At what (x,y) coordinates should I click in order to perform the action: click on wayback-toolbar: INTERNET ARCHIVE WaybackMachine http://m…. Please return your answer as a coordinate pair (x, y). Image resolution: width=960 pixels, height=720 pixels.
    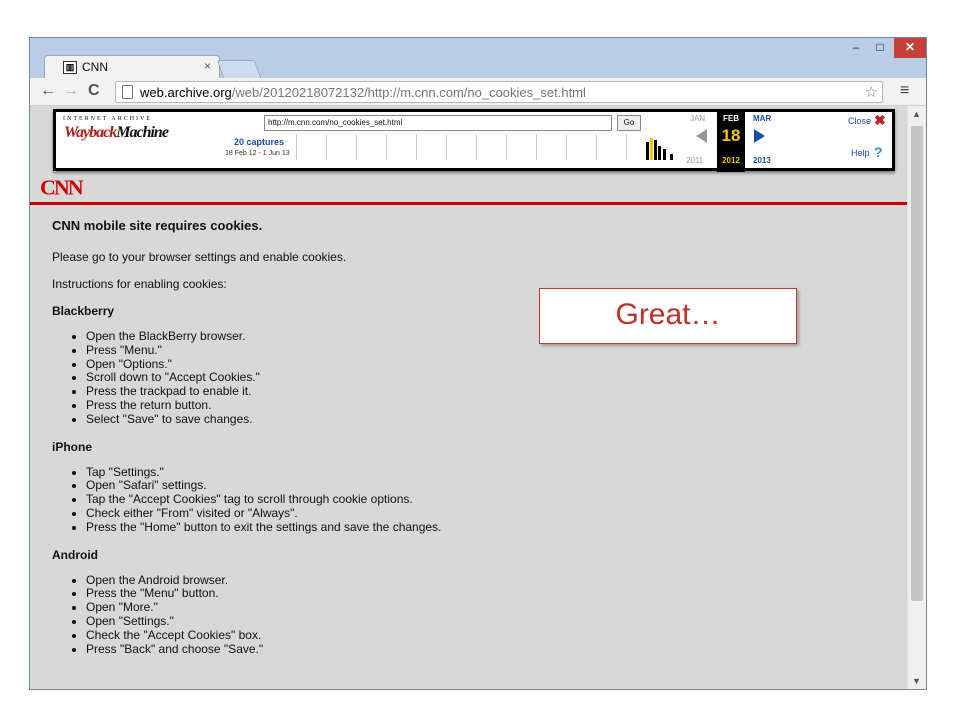
    Looking at the image, I should click on (474, 140).